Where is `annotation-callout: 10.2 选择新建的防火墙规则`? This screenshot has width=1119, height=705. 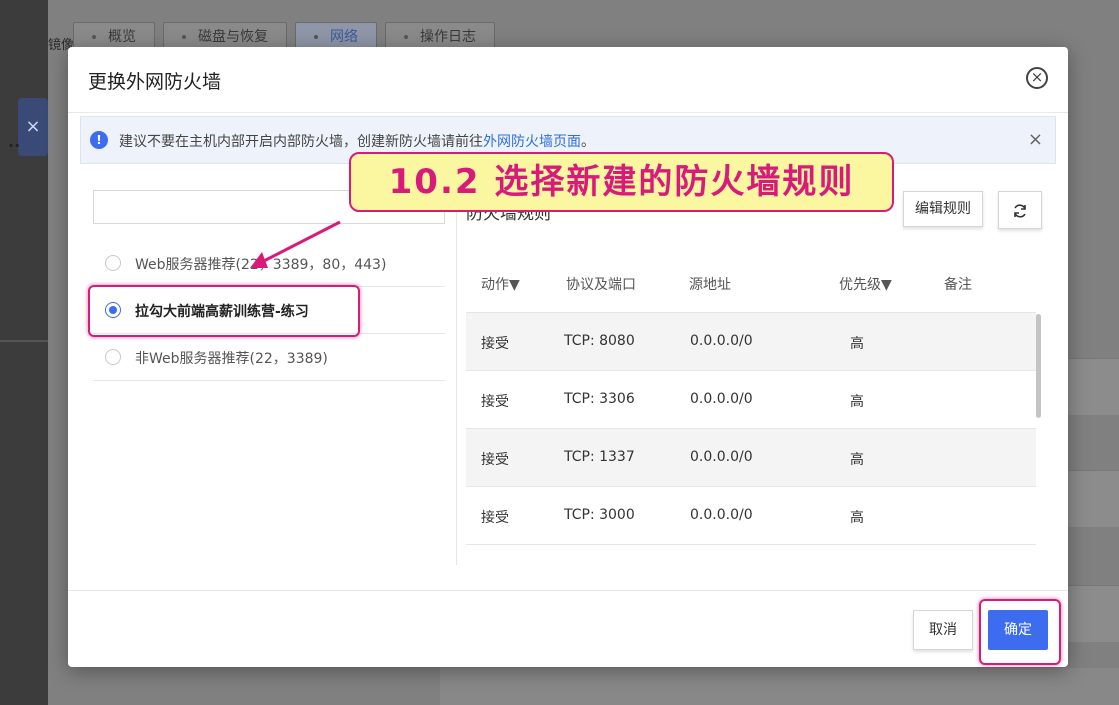
annotation-callout: 10.2 选择新建的防火墙规则 is located at coordinates (621, 182).